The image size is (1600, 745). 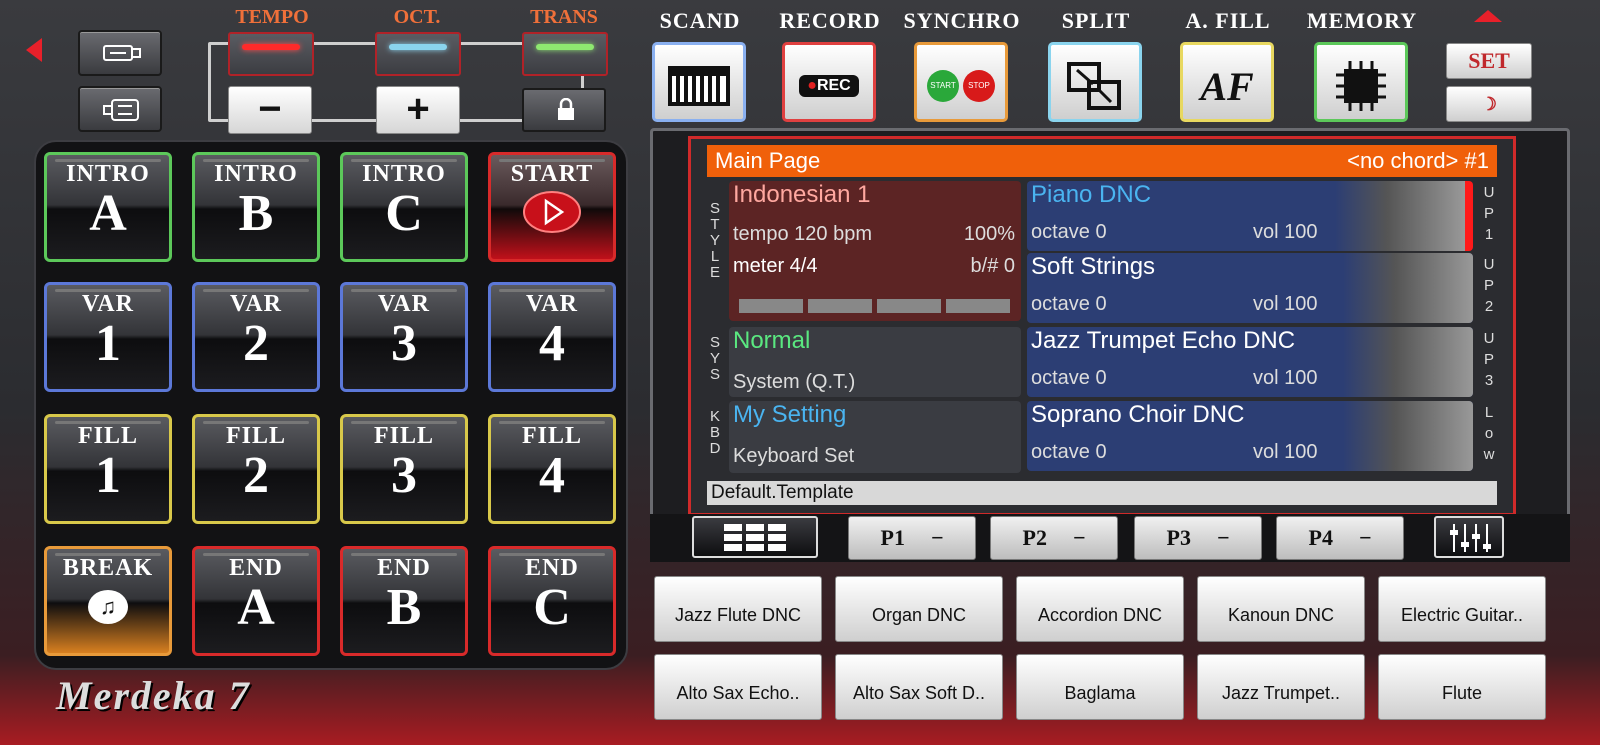 I want to click on page-button-p1: P1−, so click(x=912, y=538).